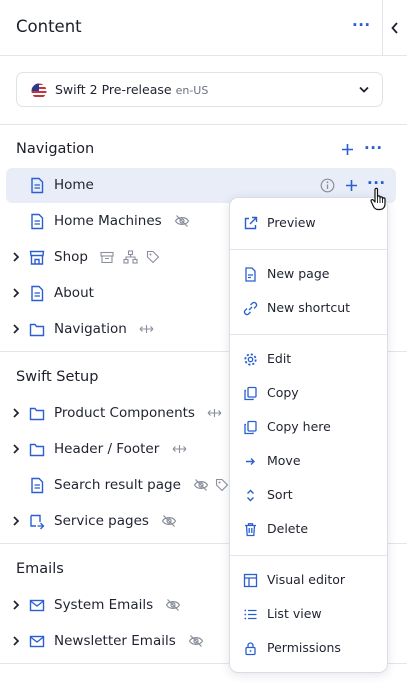 The width and height of the screenshot is (407, 689). I want to click on chevron-down-icon, so click(364, 89).